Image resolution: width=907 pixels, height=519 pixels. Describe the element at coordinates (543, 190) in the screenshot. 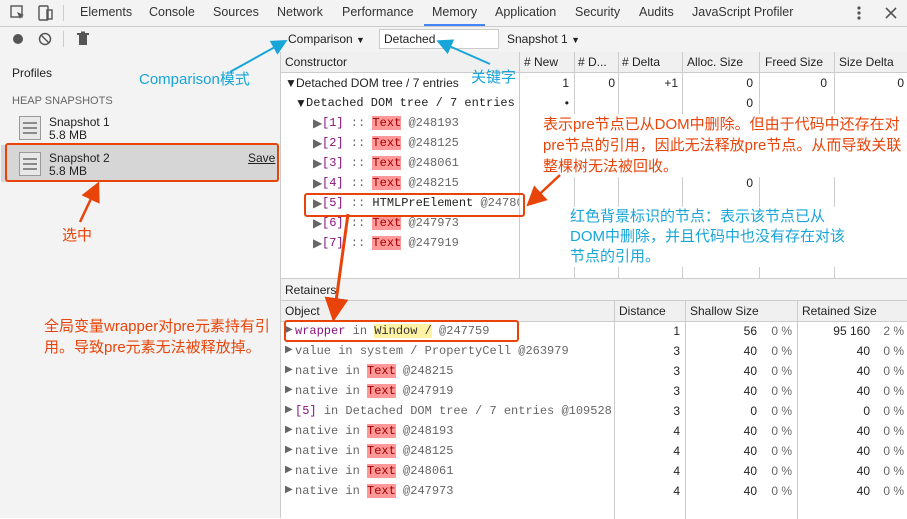

I see `arrow-pre-removed` at that location.